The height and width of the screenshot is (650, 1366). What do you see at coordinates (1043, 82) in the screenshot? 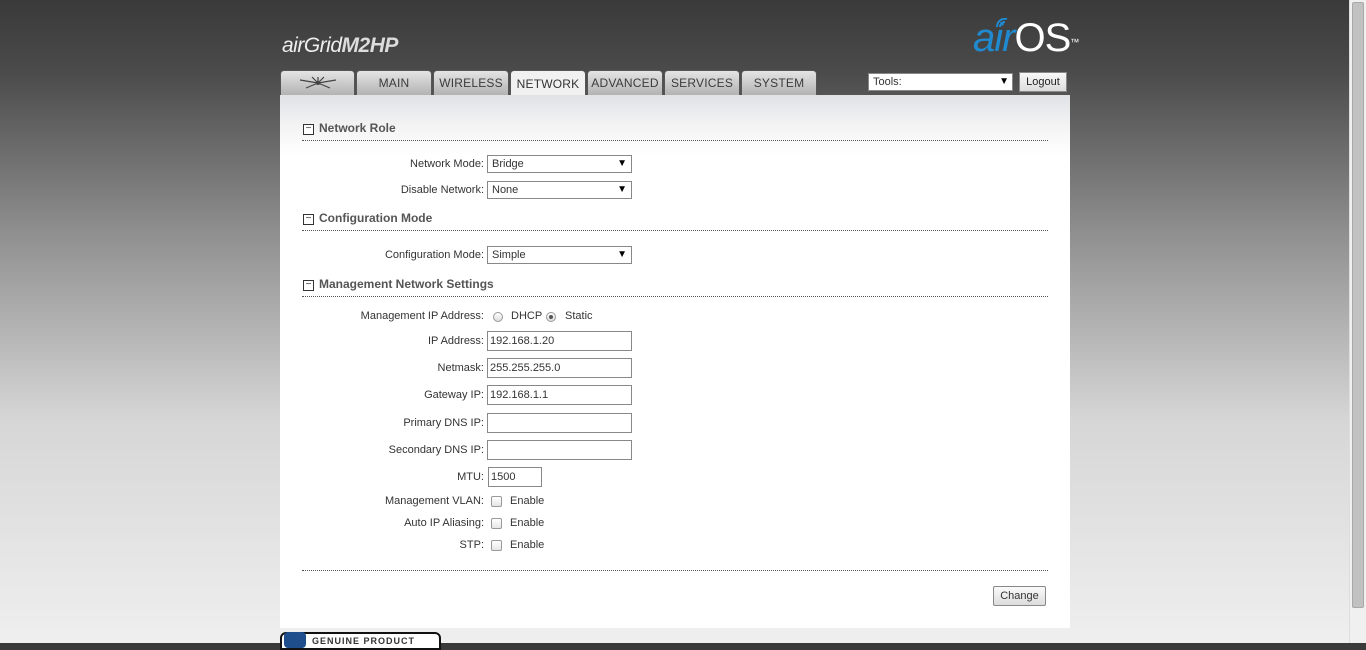
I see `logout-button: Logout` at bounding box center [1043, 82].